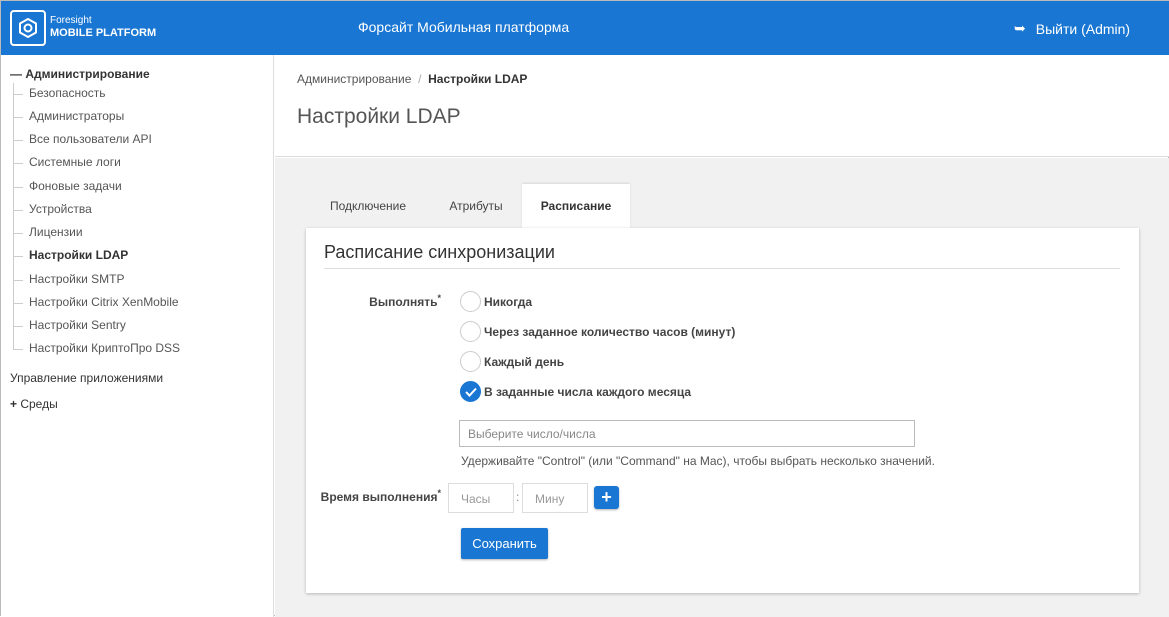 The image size is (1169, 617). I want to click on add-time-button: +, so click(606, 497).